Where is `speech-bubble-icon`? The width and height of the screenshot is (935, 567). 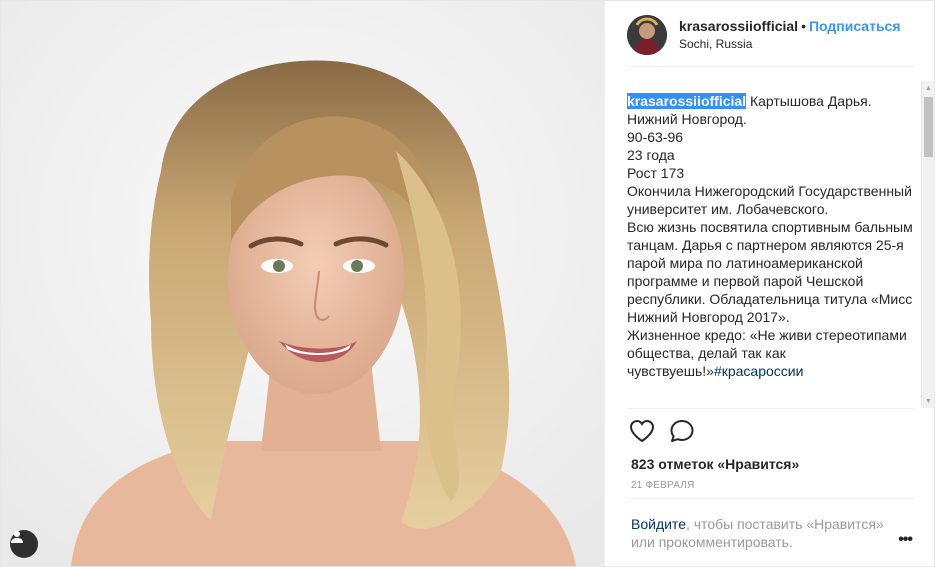
speech-bubble-icon is located at coordinates (682, 431).